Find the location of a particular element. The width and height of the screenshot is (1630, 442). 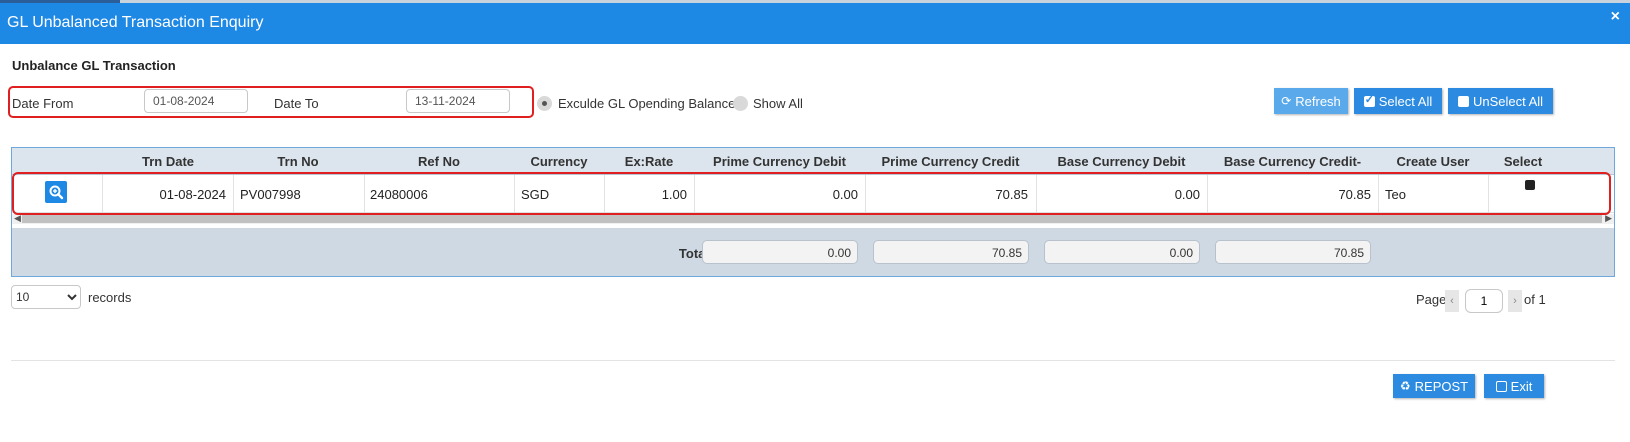

exit-button: Exit is located at coordinates (1514, 386).